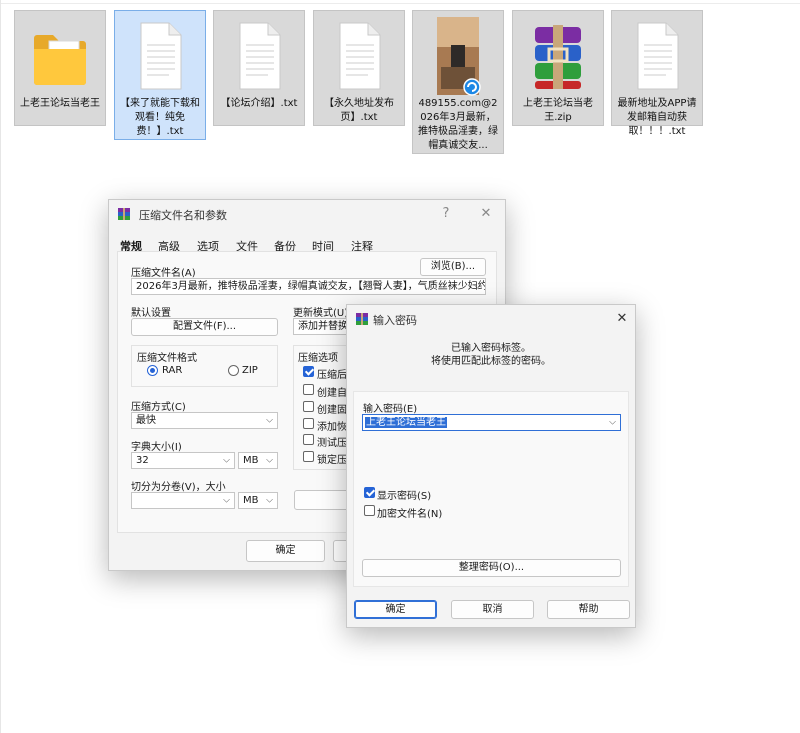  I want to click on file-label: 【永久地址发布页】.txt, so click(359, 110).